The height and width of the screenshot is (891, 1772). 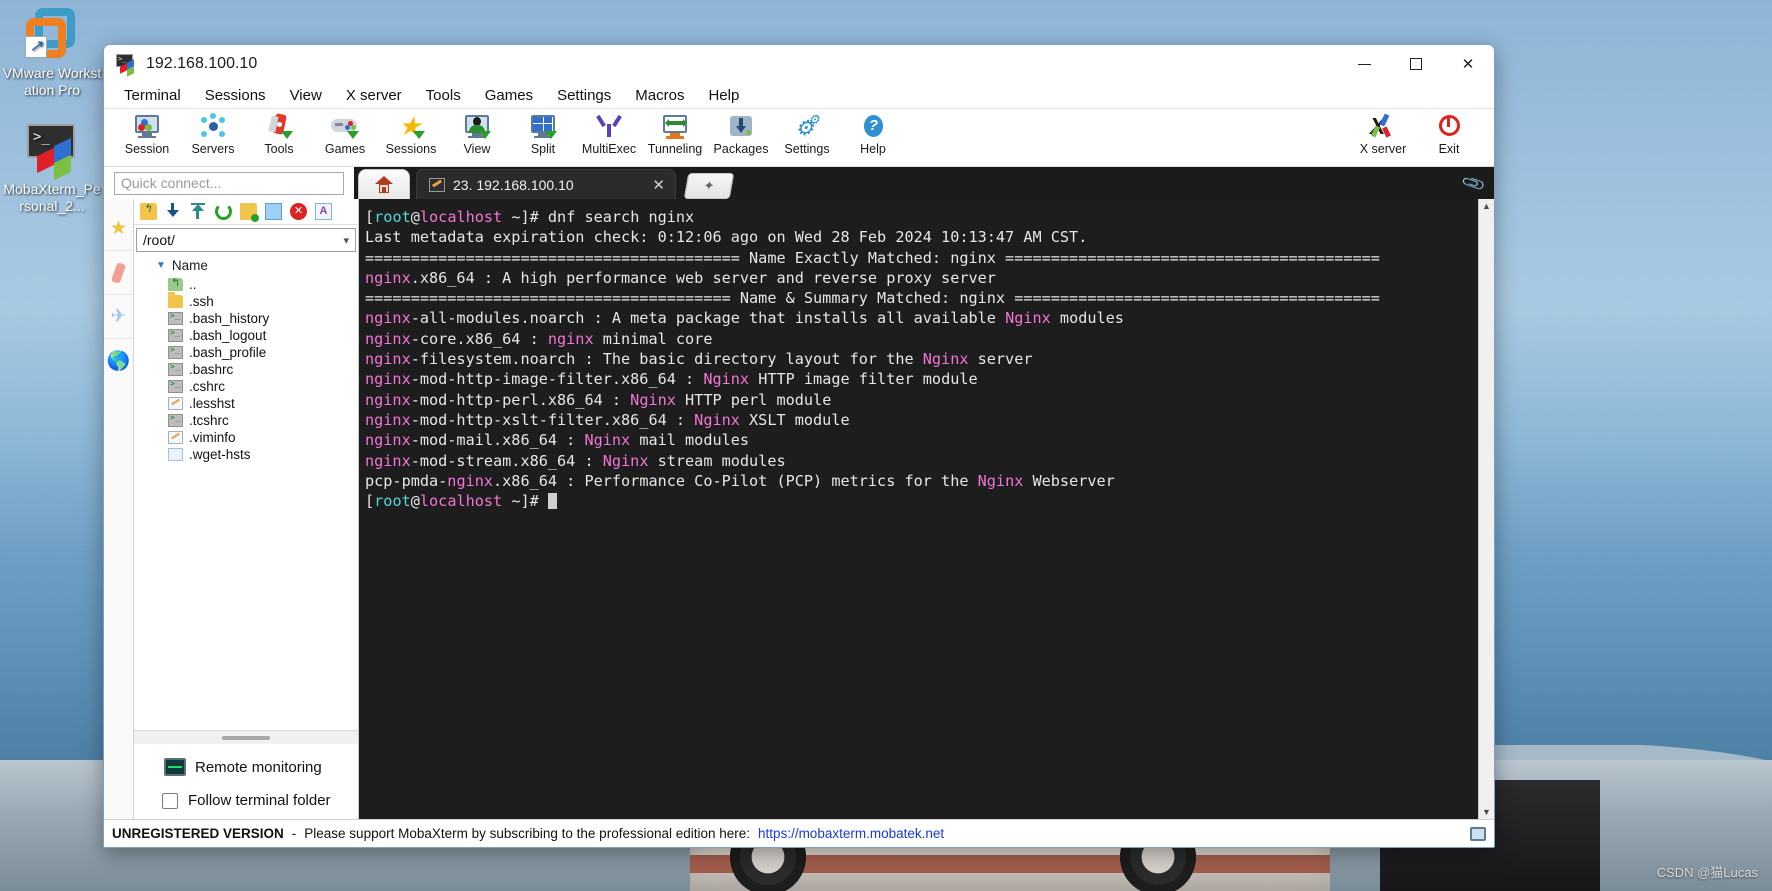 I want to click on toolbar-label: Games, so click(x=345, y=149).